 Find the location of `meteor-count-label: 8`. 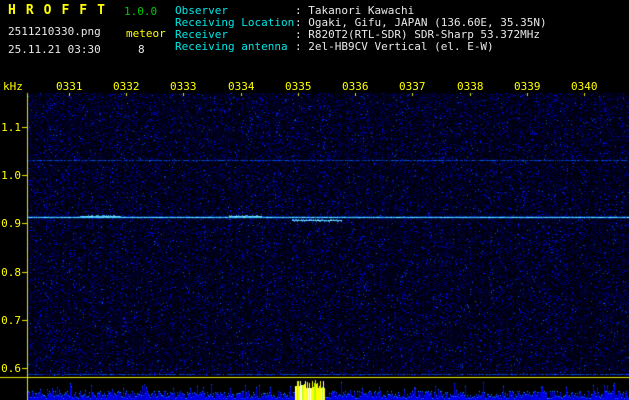

meteor-count-label: 8 is located at coordinates (141, 49).